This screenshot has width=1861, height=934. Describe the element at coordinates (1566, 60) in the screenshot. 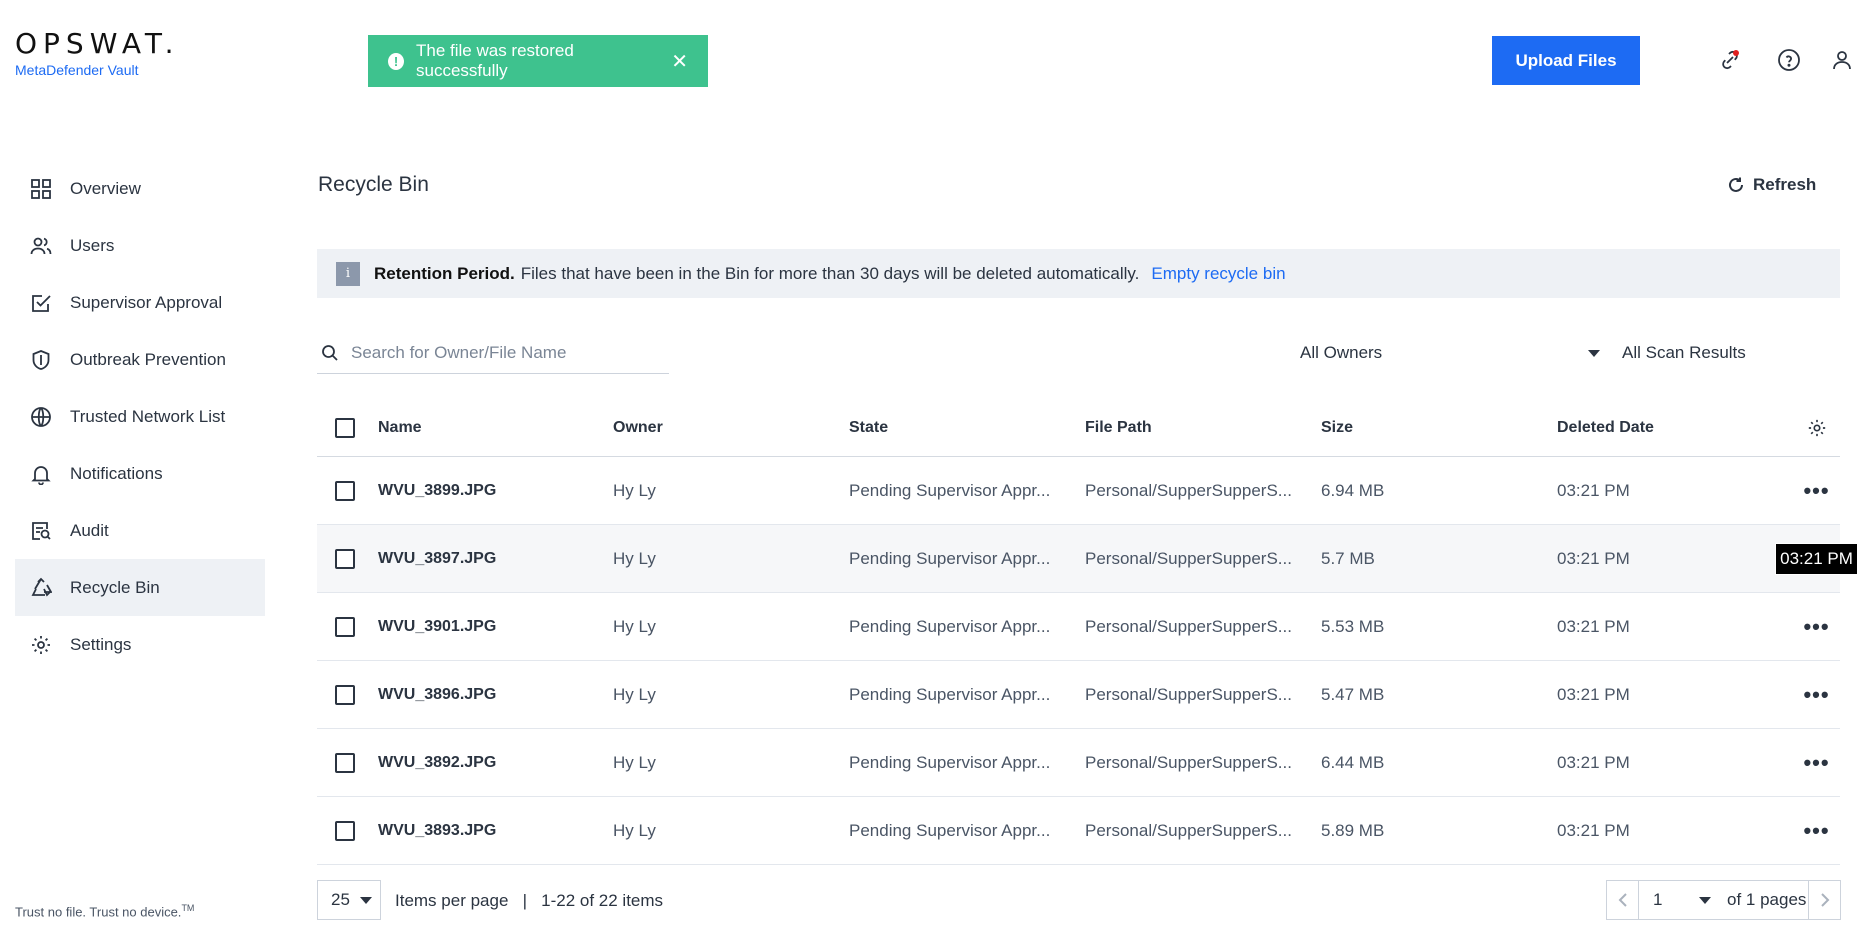

I see `upload-files-button: Upload Files` at that location.